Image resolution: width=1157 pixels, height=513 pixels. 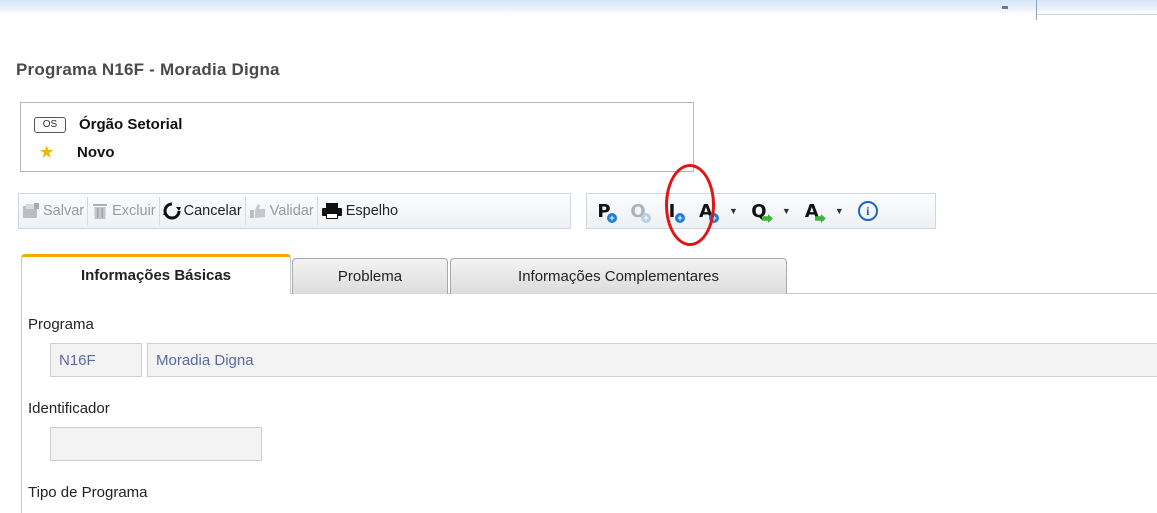 What do you see at coordinates (867, 211) in the screenshot?
I see `info-icon: i` at bounding box center [867, 211].